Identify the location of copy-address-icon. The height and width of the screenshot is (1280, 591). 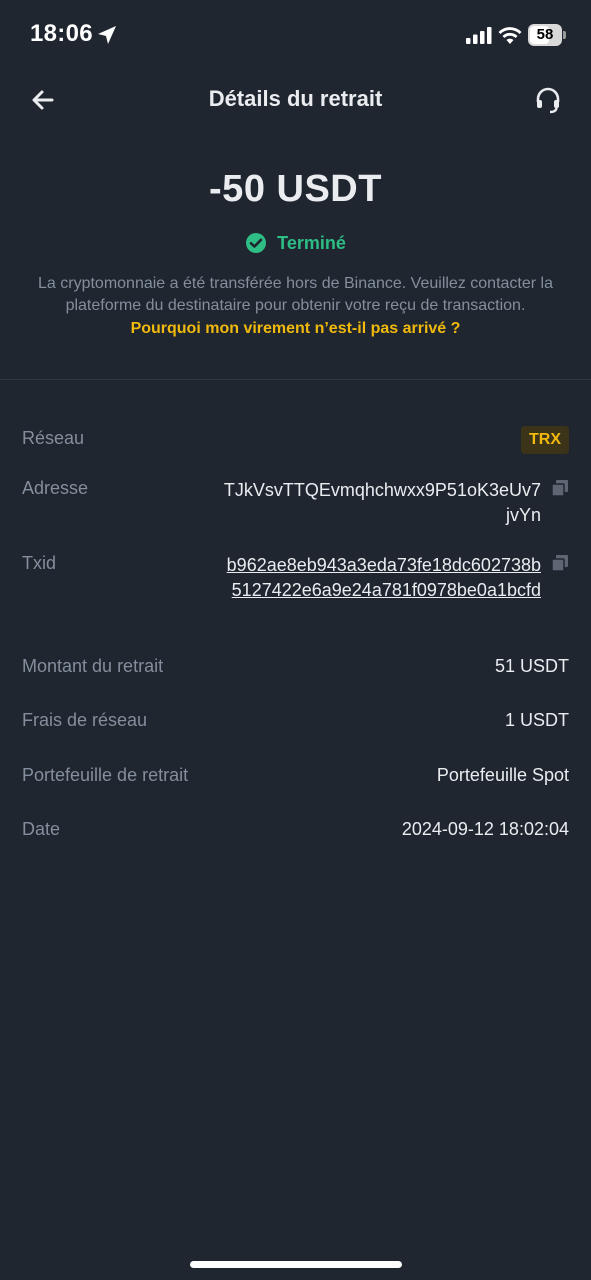
(560, 488).